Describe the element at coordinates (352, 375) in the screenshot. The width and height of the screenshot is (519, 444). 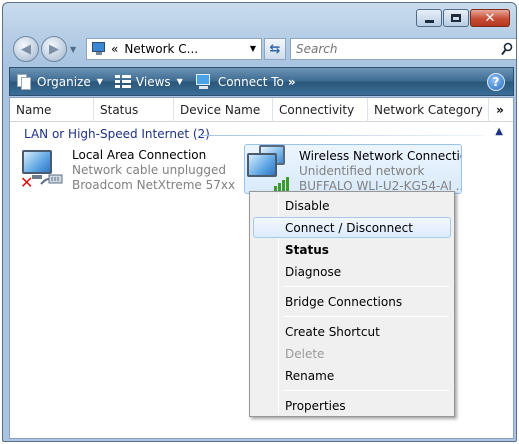
I see `menu-item-rename: Rename` at that location.